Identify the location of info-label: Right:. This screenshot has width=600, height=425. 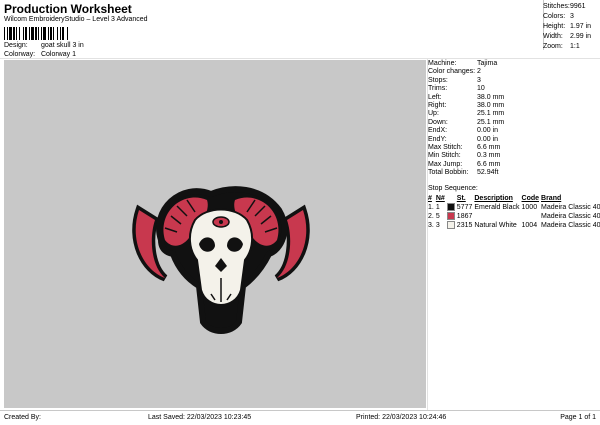
(437, 105).